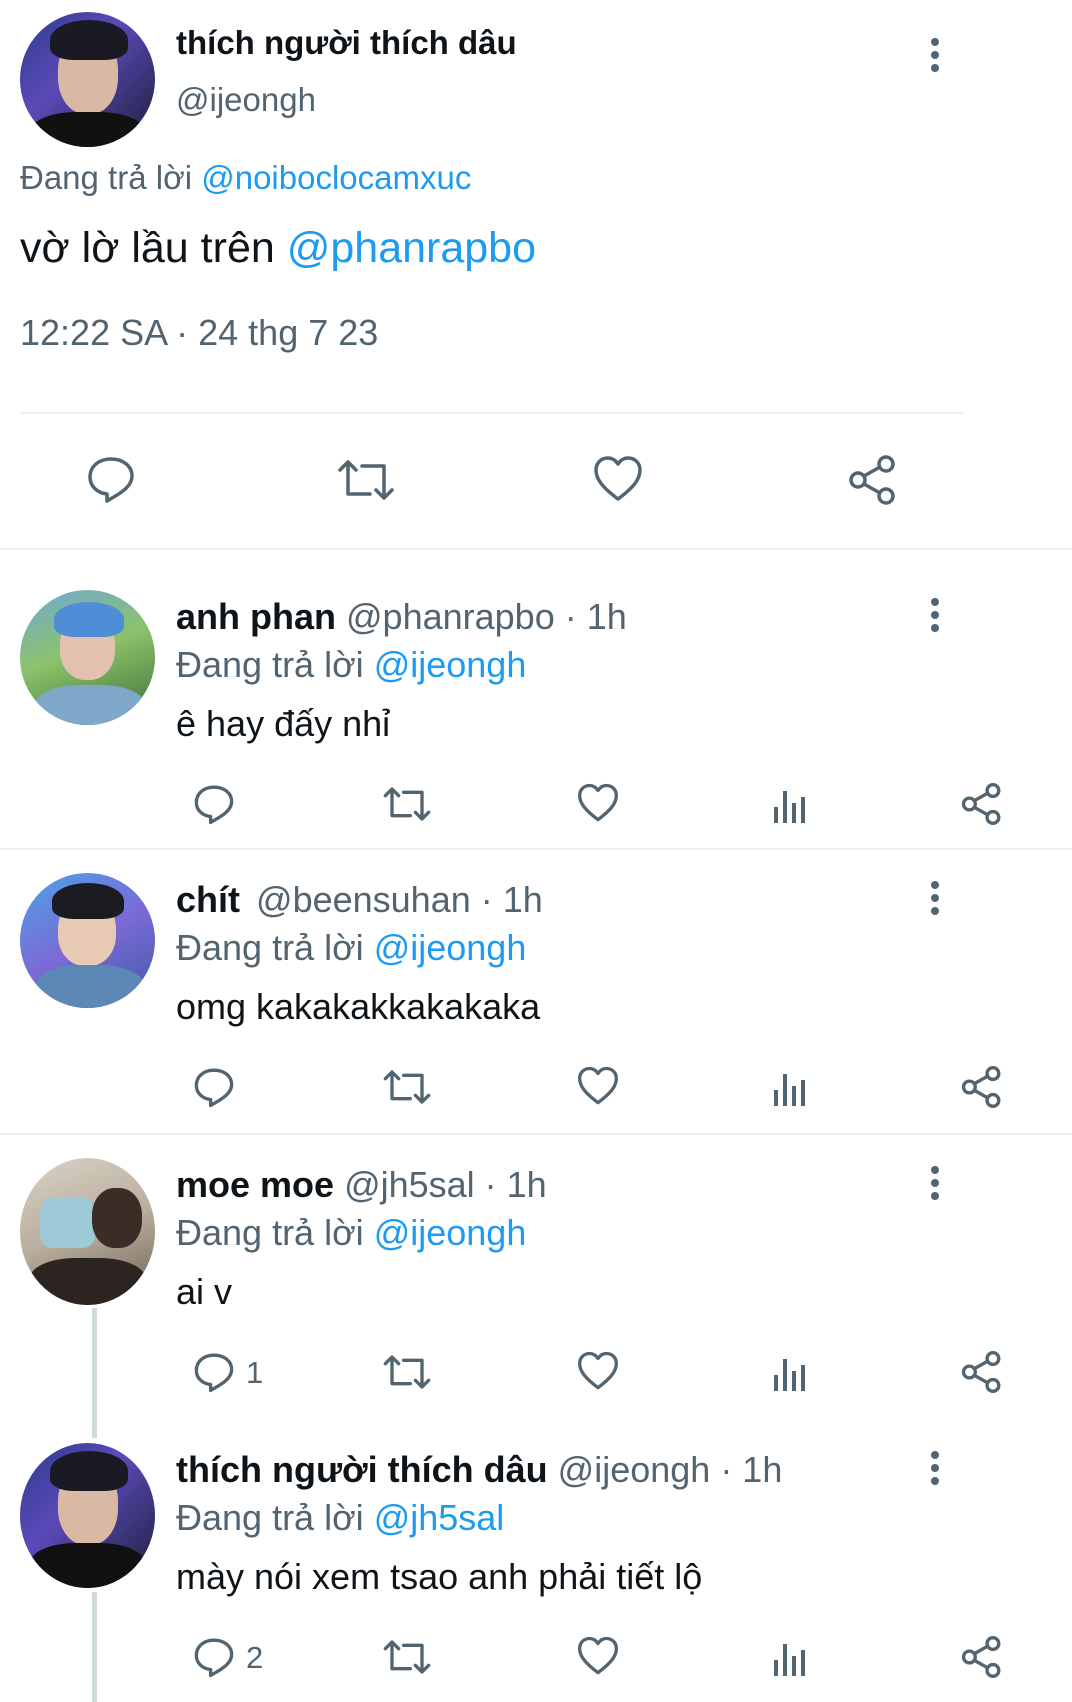  I want to click on tweet-body: vờ lờ lầu trên, so click(153, 248).